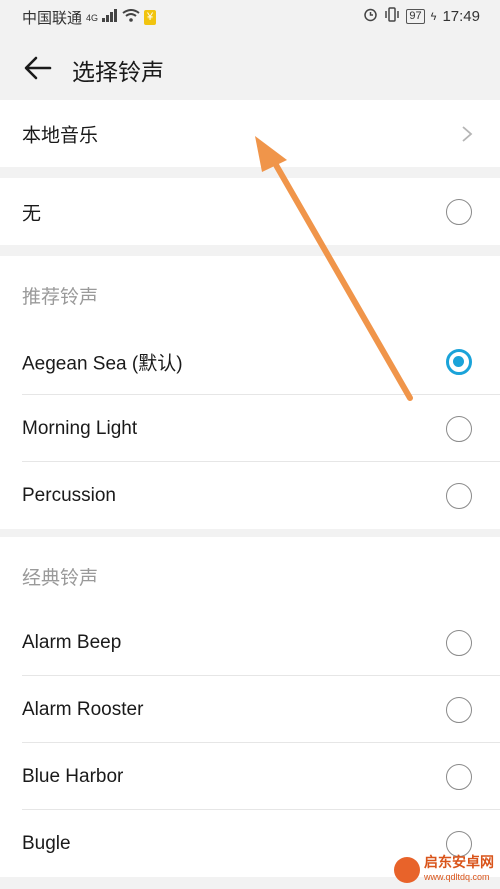  I want to click on local-music-label: 本地音乐, so click(60, 135).